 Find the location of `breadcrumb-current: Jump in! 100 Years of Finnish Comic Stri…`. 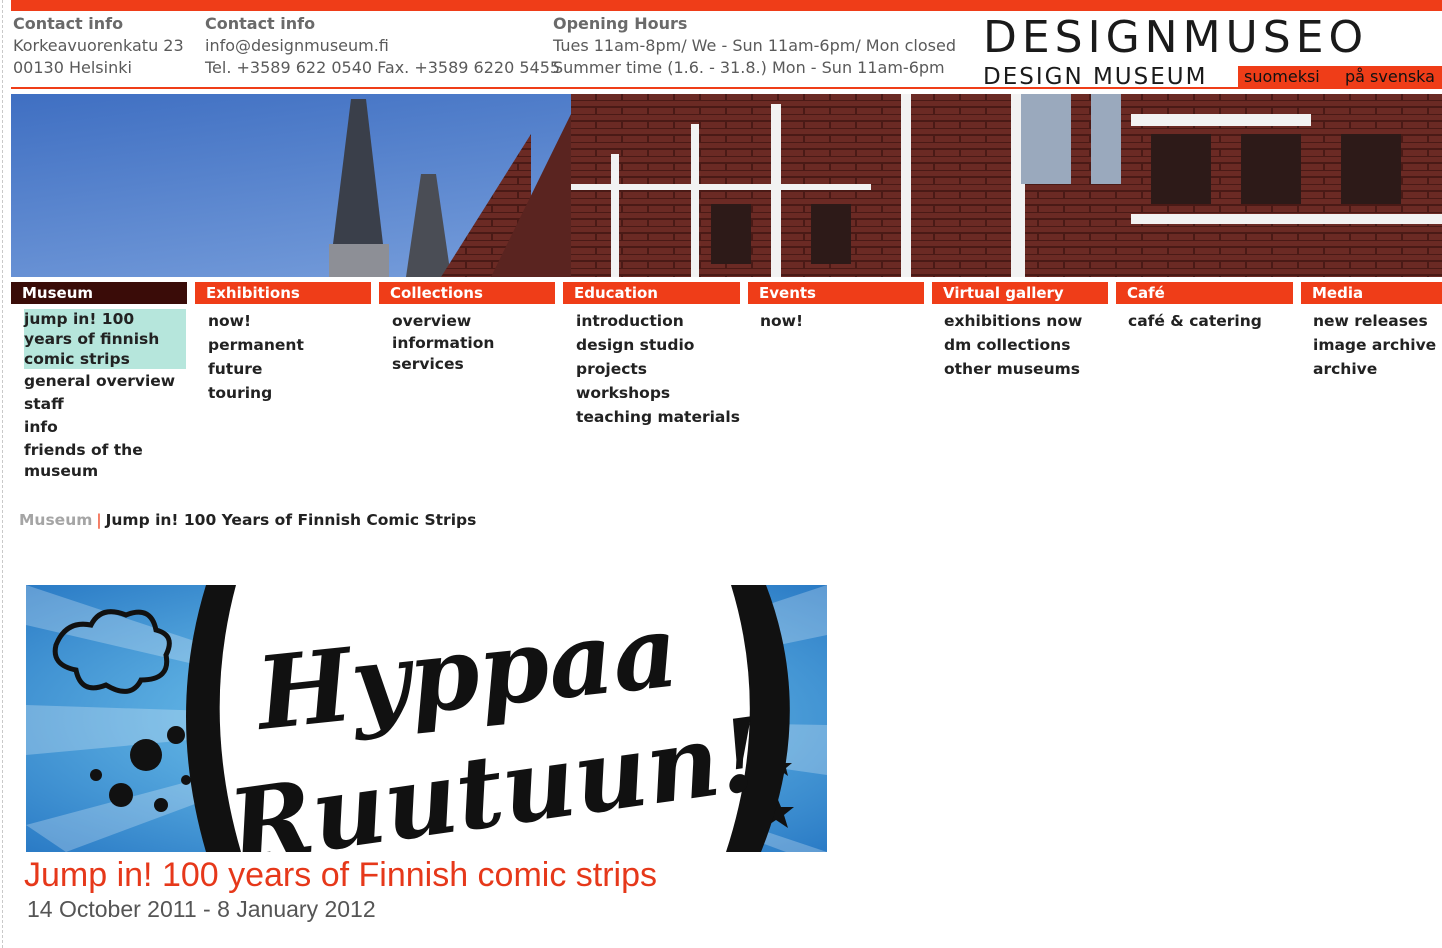

breadcrumb-current: Jump in! 100 Years of Finnish Comic Stri… is located at coordinates (291, 520).